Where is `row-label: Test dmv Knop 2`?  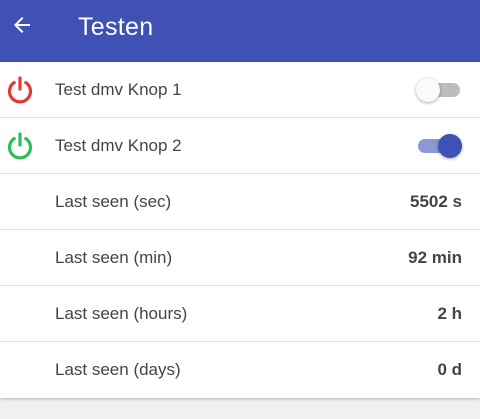
row-label: Test dmv Knop 2 is located at coordinates (118, 145).